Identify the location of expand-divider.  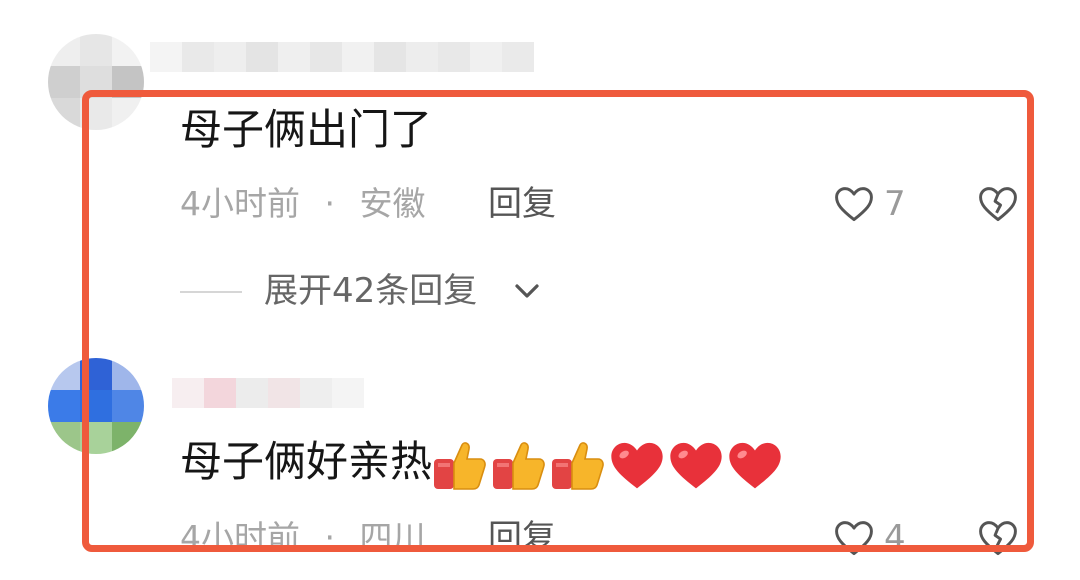
(211, 292).